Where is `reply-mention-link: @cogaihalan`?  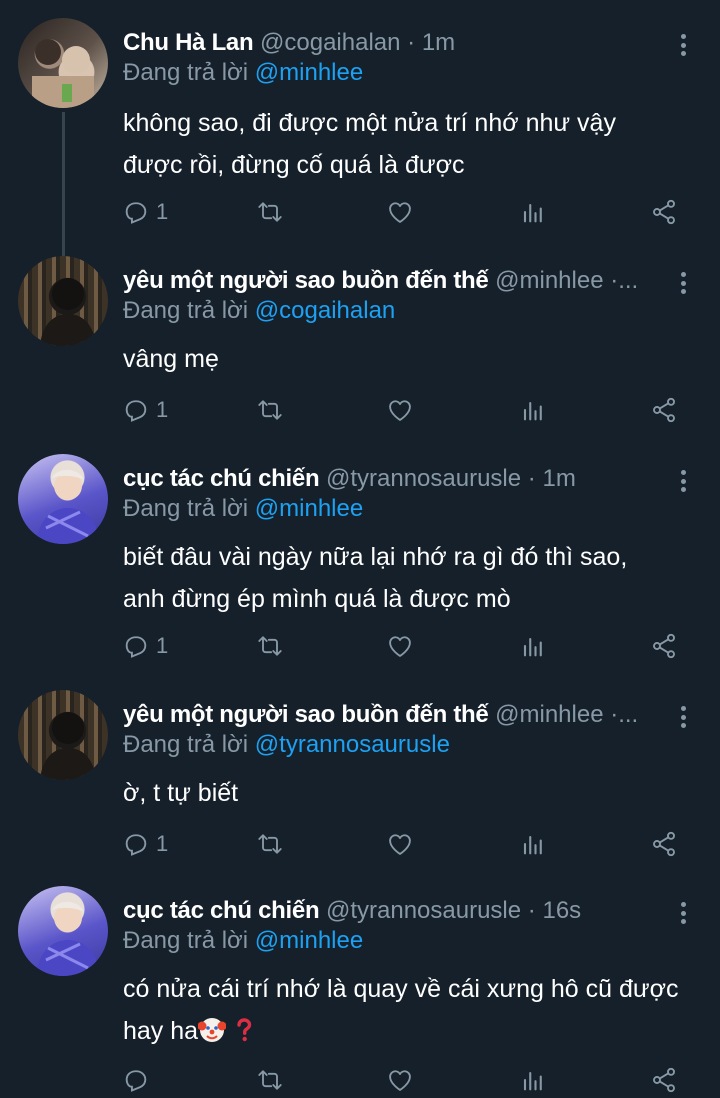
reply-mention-link: @cogaihalan is located at coordinates (325, 310).